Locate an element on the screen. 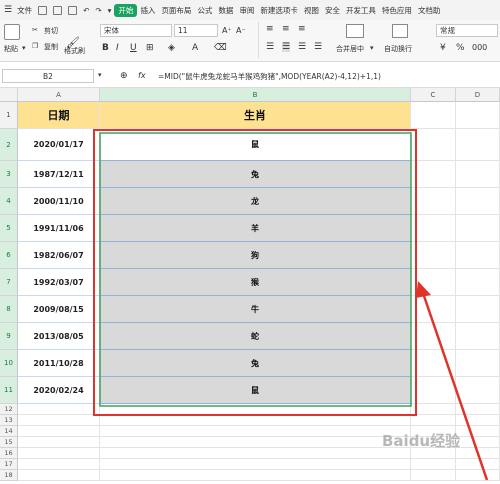 Image resolution: width=500 pixels, height=484 pixels. watermark: Baidu经验 is located at coordinates (421, 441).